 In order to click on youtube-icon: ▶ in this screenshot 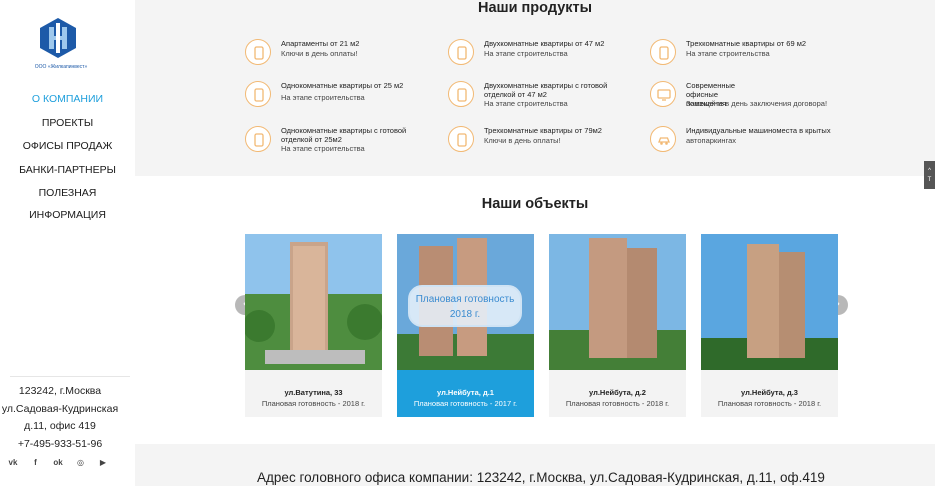, I will do `click(103, 463)`.